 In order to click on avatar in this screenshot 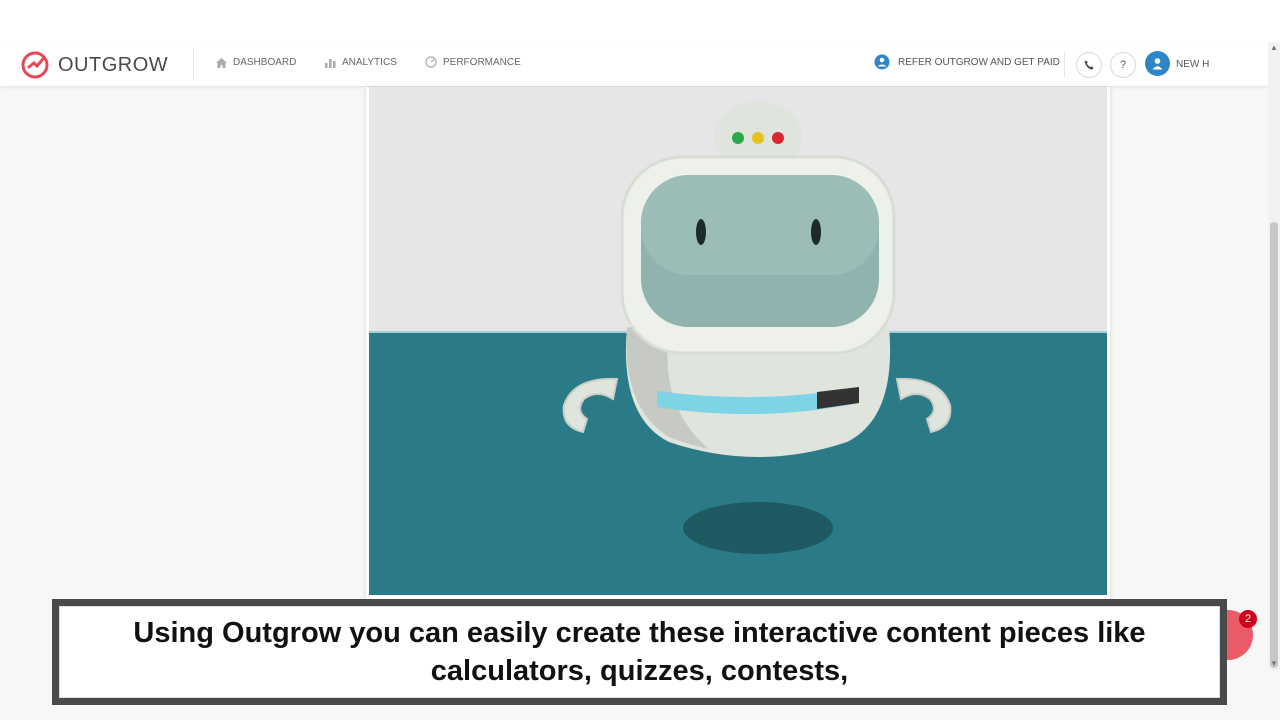, I will do `click(1157, 63)`.